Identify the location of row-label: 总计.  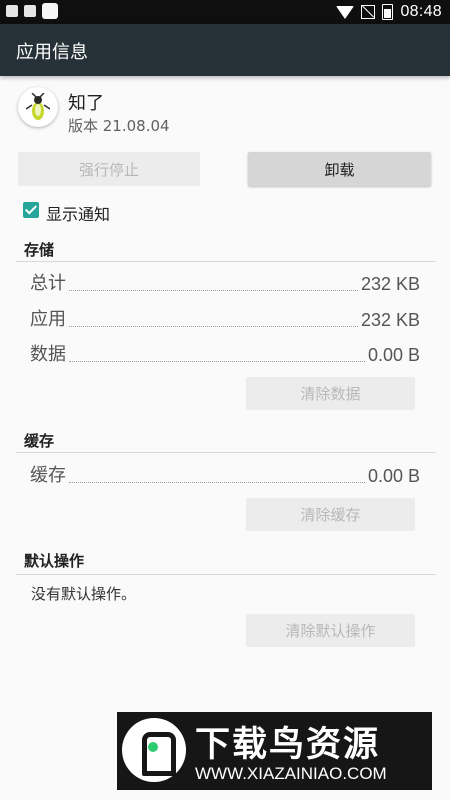
(48, 283).